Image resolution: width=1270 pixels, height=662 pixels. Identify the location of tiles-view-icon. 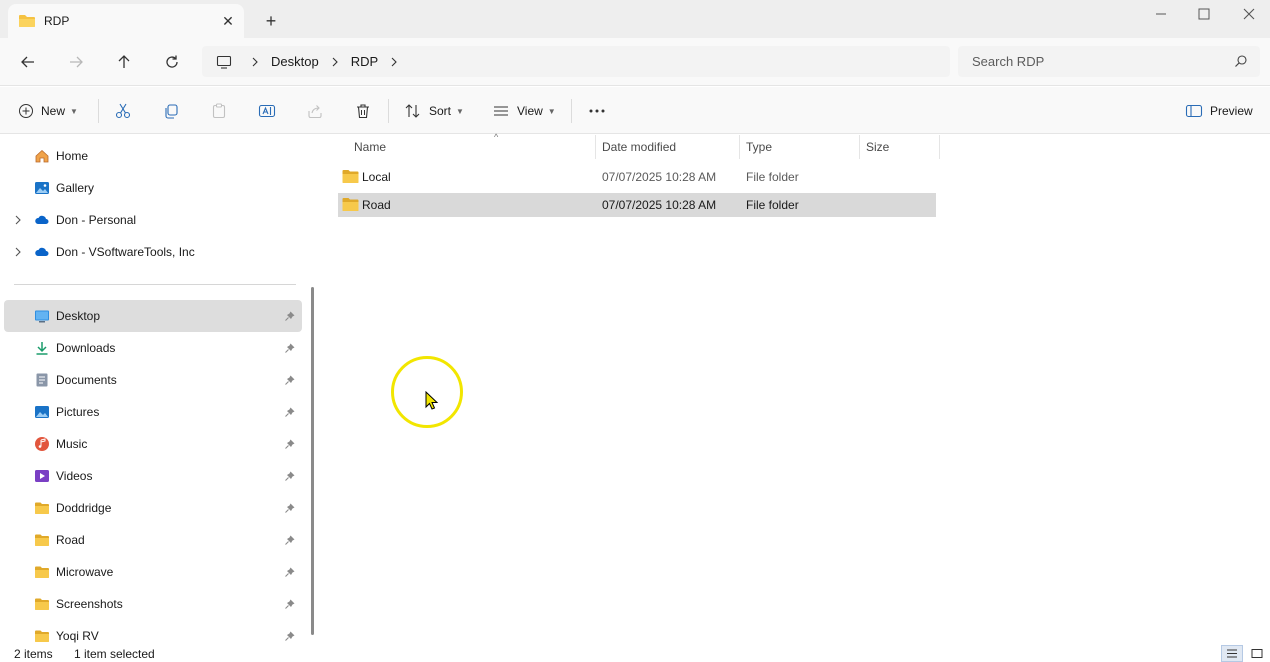
(1257, 653).